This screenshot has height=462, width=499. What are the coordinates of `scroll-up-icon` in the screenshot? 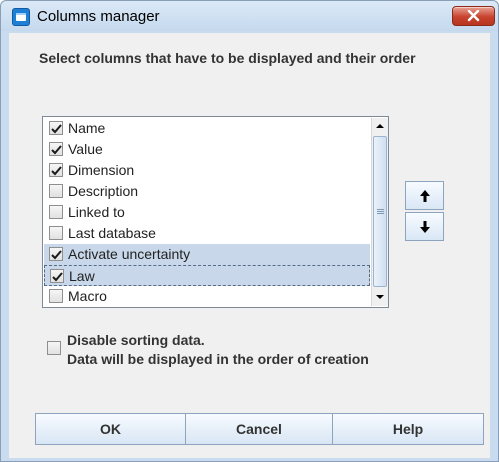 It's located at (380, 126).